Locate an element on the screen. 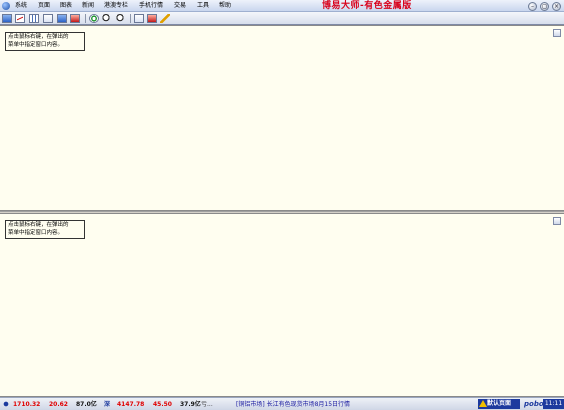  menu-chart: 图表 is located at coordinates (66, 6).